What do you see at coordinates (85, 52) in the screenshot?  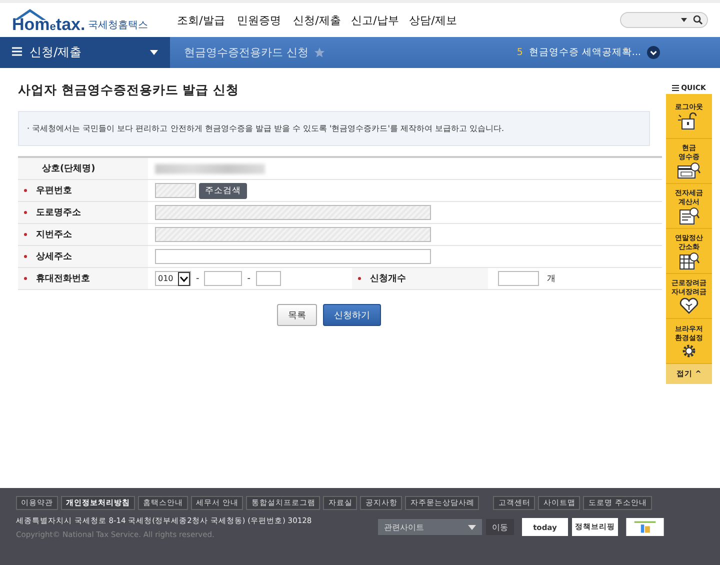 I see `section-dropdown: 신청/제출` at bounding box center [85, 52].